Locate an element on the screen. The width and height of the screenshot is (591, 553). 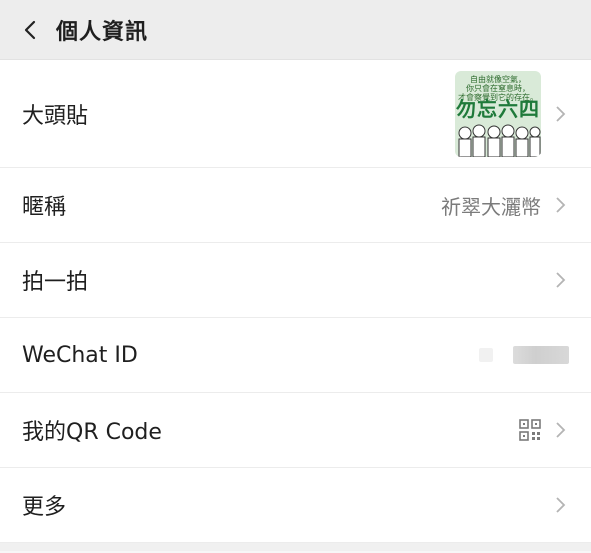
row-right: 祈翠大灑幣 is located at coordinates (505, 205).